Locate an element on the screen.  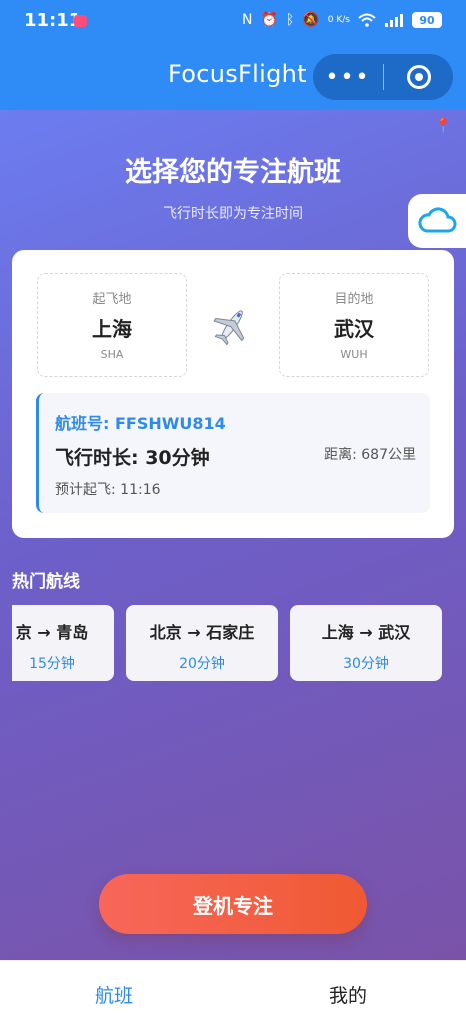
notification-badge-icon is located at coordinates (80, 21).